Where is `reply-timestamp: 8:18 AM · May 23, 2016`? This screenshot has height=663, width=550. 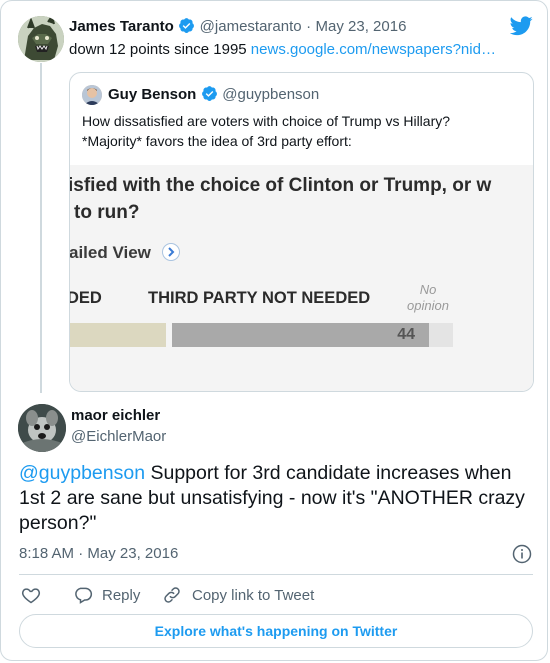
reply-timestamp: 8:18 AM · May 23, 2016 is located at coordinates (98, 553).